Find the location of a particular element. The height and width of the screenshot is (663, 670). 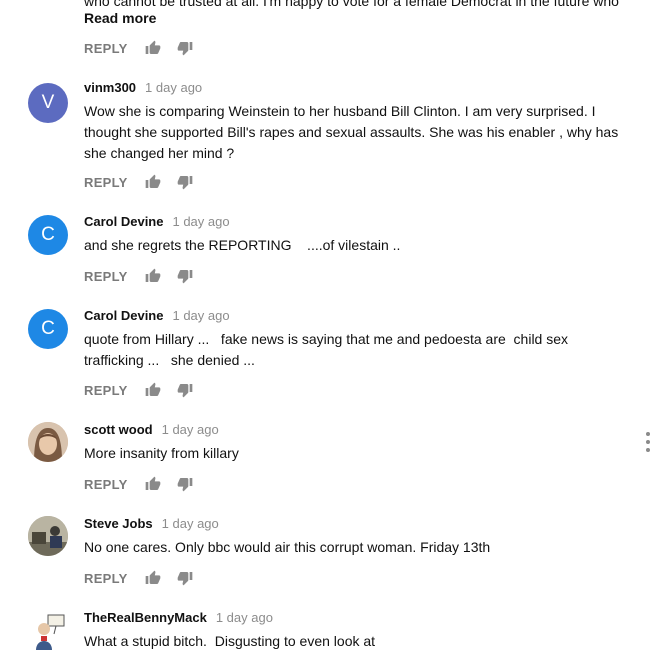

avatar: V is located at coordinates (48, 103).